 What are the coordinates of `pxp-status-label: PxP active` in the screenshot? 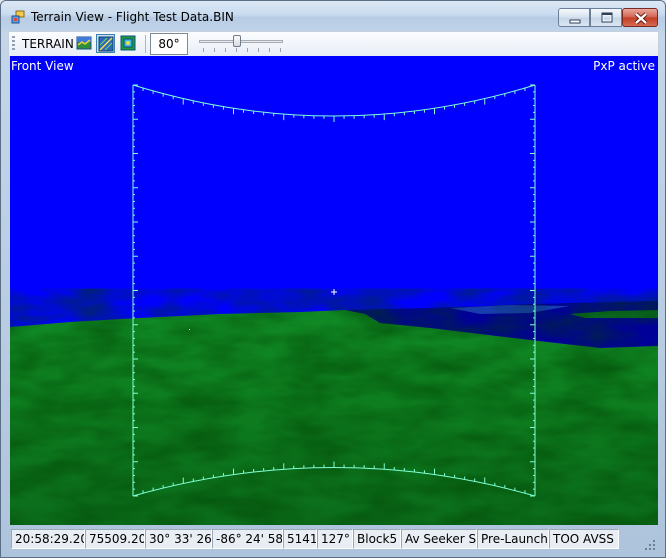 It's located at (624, 66).